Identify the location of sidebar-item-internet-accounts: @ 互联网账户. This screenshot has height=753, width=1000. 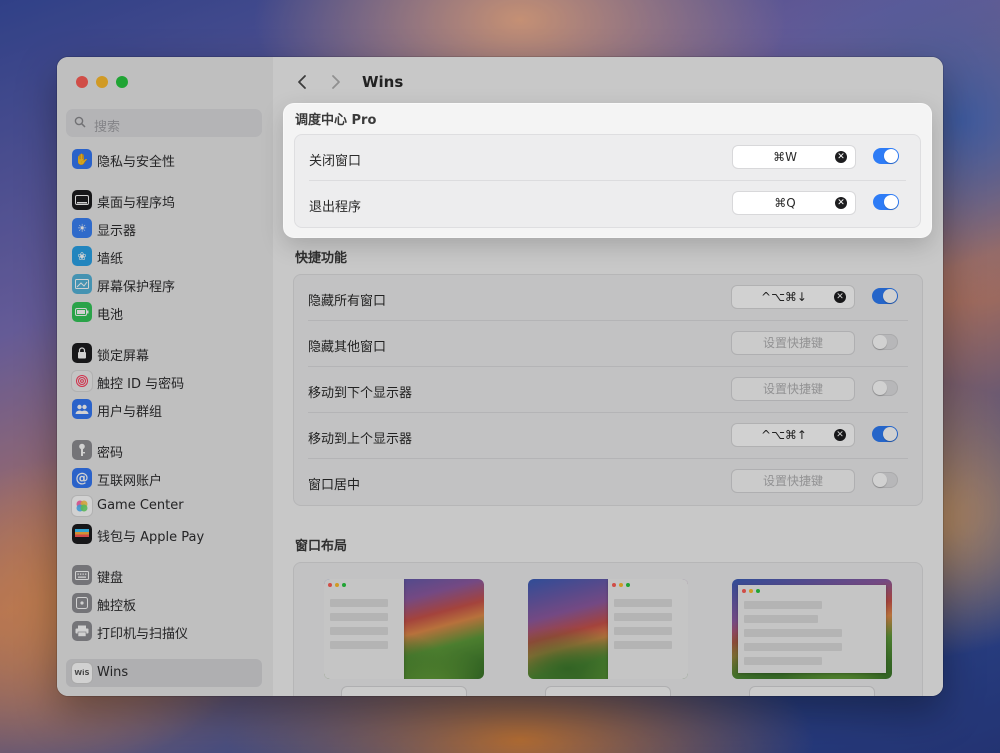
(164, 478).